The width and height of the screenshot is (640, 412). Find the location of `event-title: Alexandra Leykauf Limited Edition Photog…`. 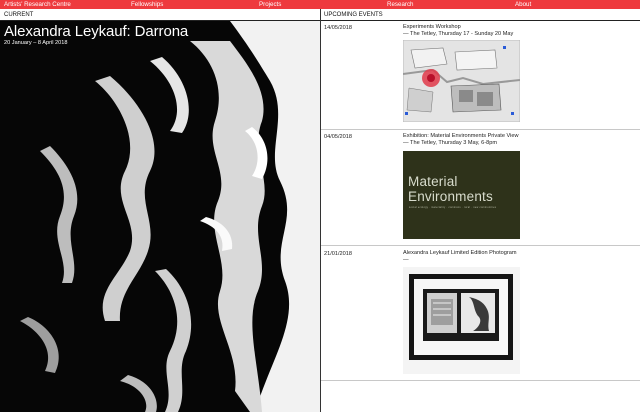

event-title: Alexandra Leykauf Limited Edition Photog… is located at coordinates (460, 254).